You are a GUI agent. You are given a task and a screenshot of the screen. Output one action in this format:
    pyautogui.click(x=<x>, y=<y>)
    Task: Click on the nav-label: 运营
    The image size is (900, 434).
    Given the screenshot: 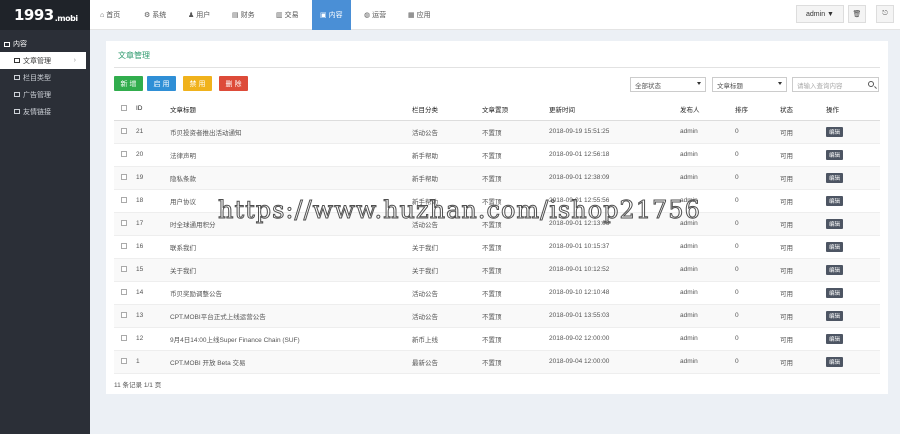 What is the action you would take?
    pyautogui.click(x=379, y=15)
    